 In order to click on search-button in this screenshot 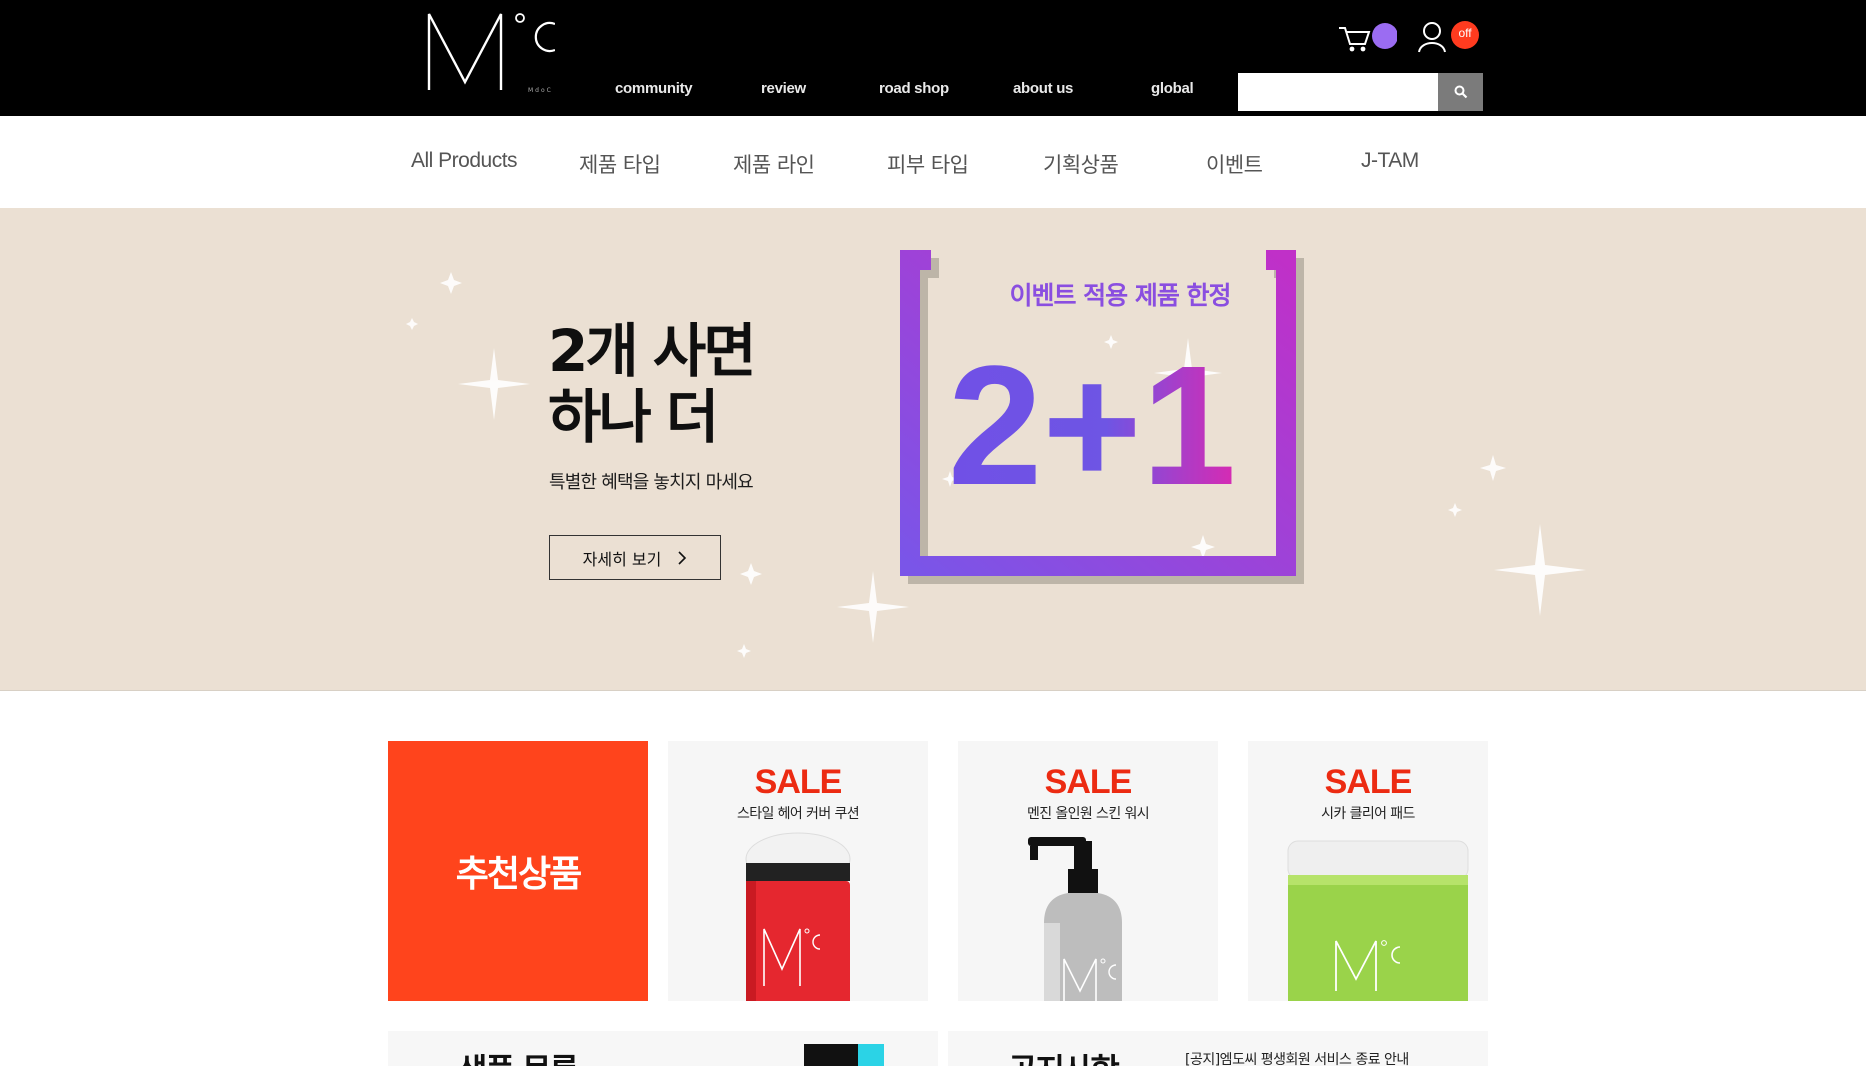, I will do `click(1460, 92)`.